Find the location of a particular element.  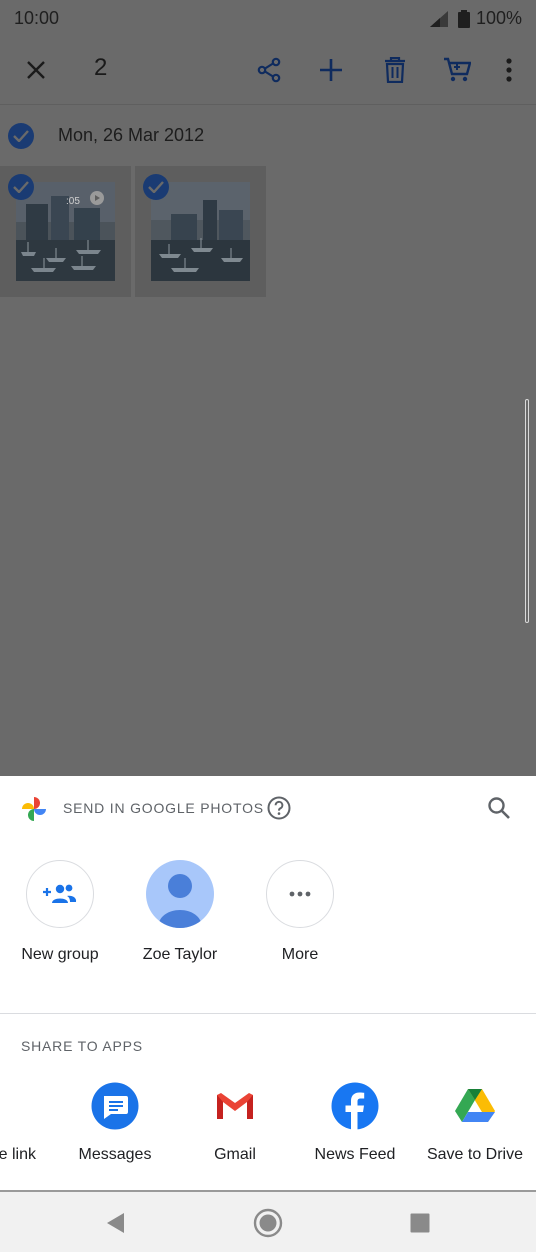

app-messages: Messages is located at coordinates (115, 1123).